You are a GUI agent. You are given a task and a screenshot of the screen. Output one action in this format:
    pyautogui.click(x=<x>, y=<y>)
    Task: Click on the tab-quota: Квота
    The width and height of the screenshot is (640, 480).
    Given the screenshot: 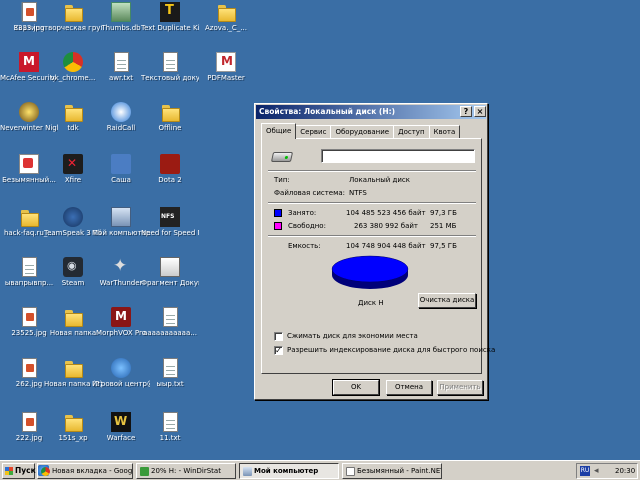 What is the action you would take?
    pyautogui.click(x=444, y=132)
    